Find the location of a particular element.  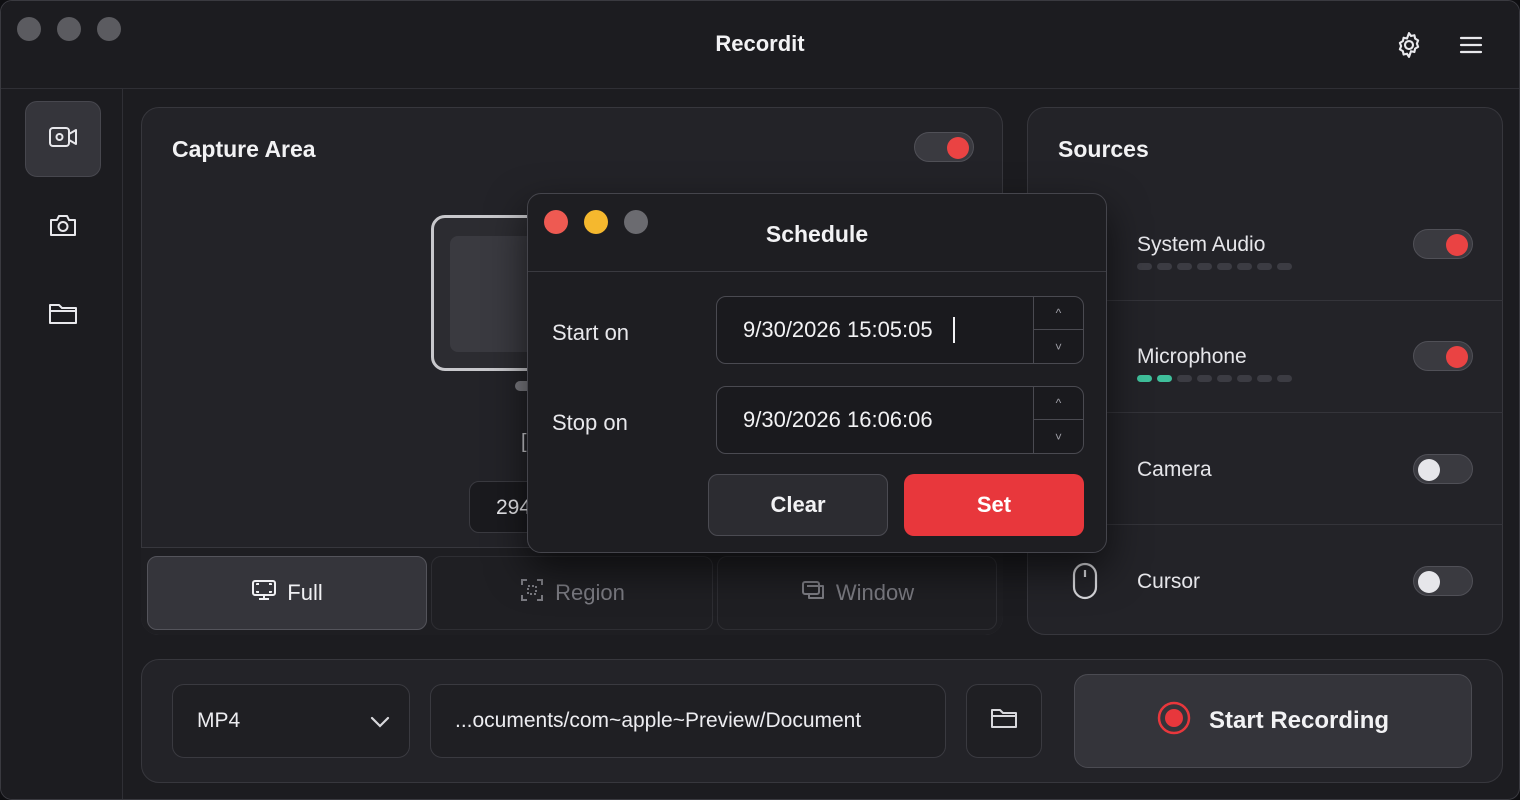

system-audio-toggle is located at coordinates (1443, 244).